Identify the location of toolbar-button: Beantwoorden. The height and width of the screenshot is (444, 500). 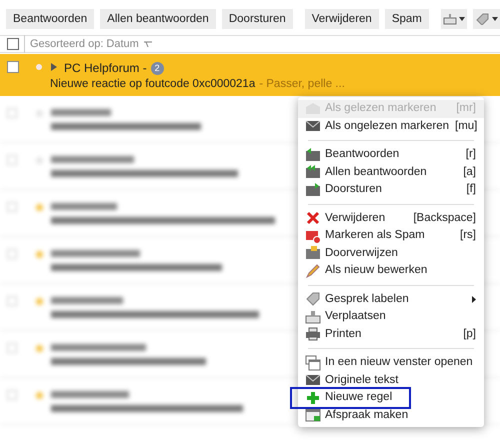
(50, 19).